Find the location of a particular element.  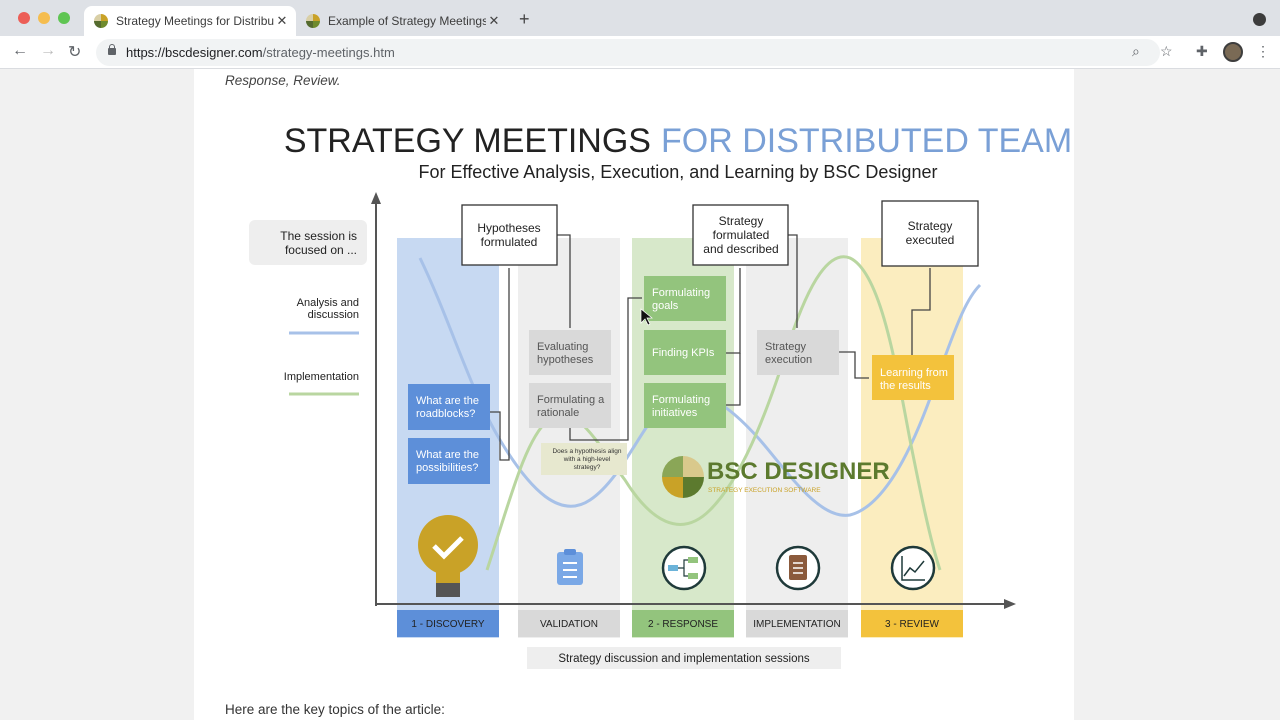

hypotheses-line2: formulated is located at coordinates (509, 242).